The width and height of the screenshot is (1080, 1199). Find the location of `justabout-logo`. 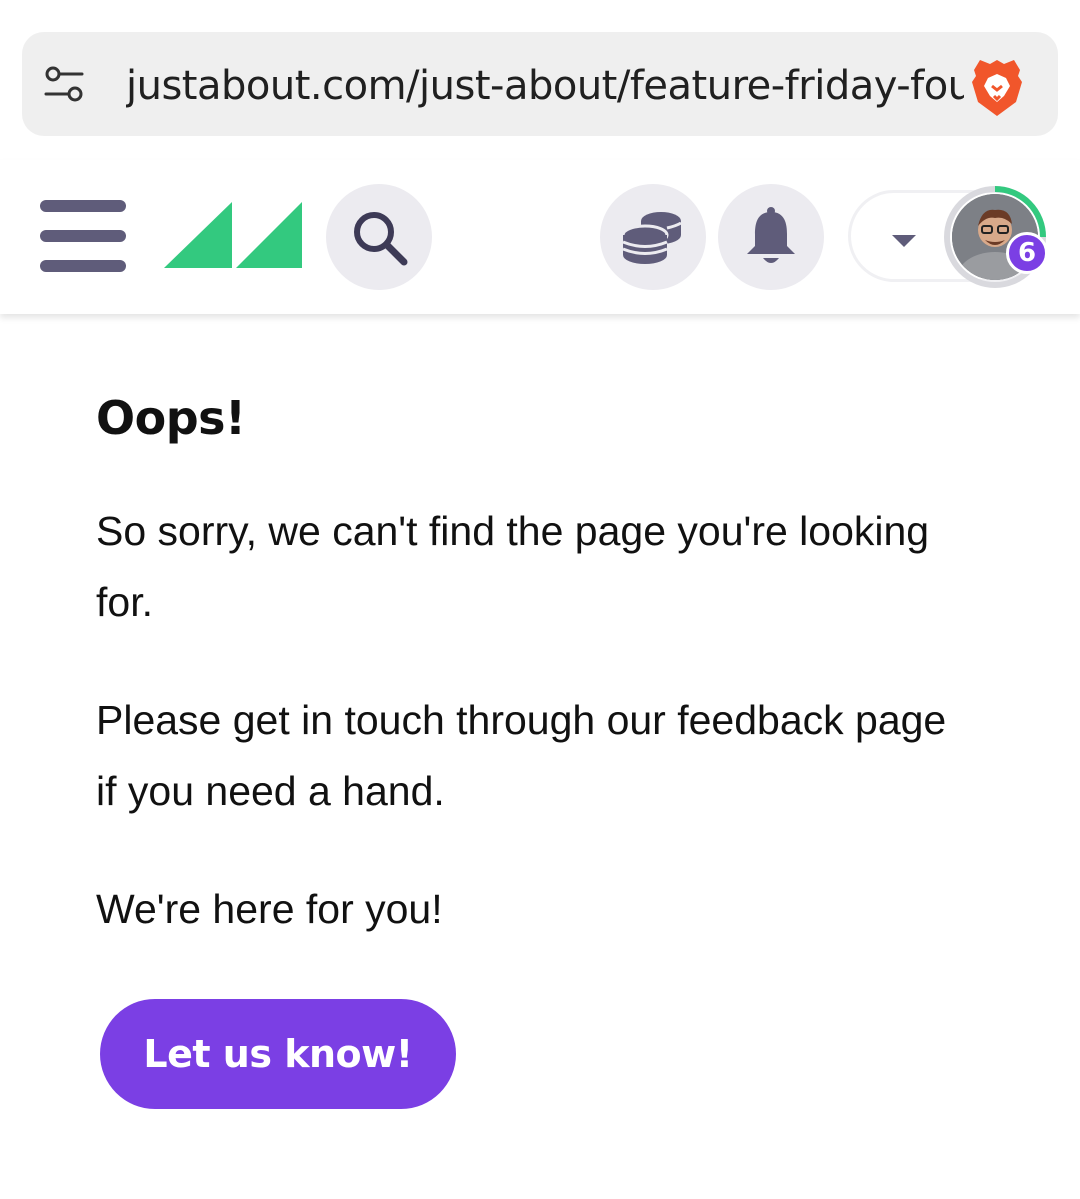

justabout-logo is located at coordinates (234, 237).